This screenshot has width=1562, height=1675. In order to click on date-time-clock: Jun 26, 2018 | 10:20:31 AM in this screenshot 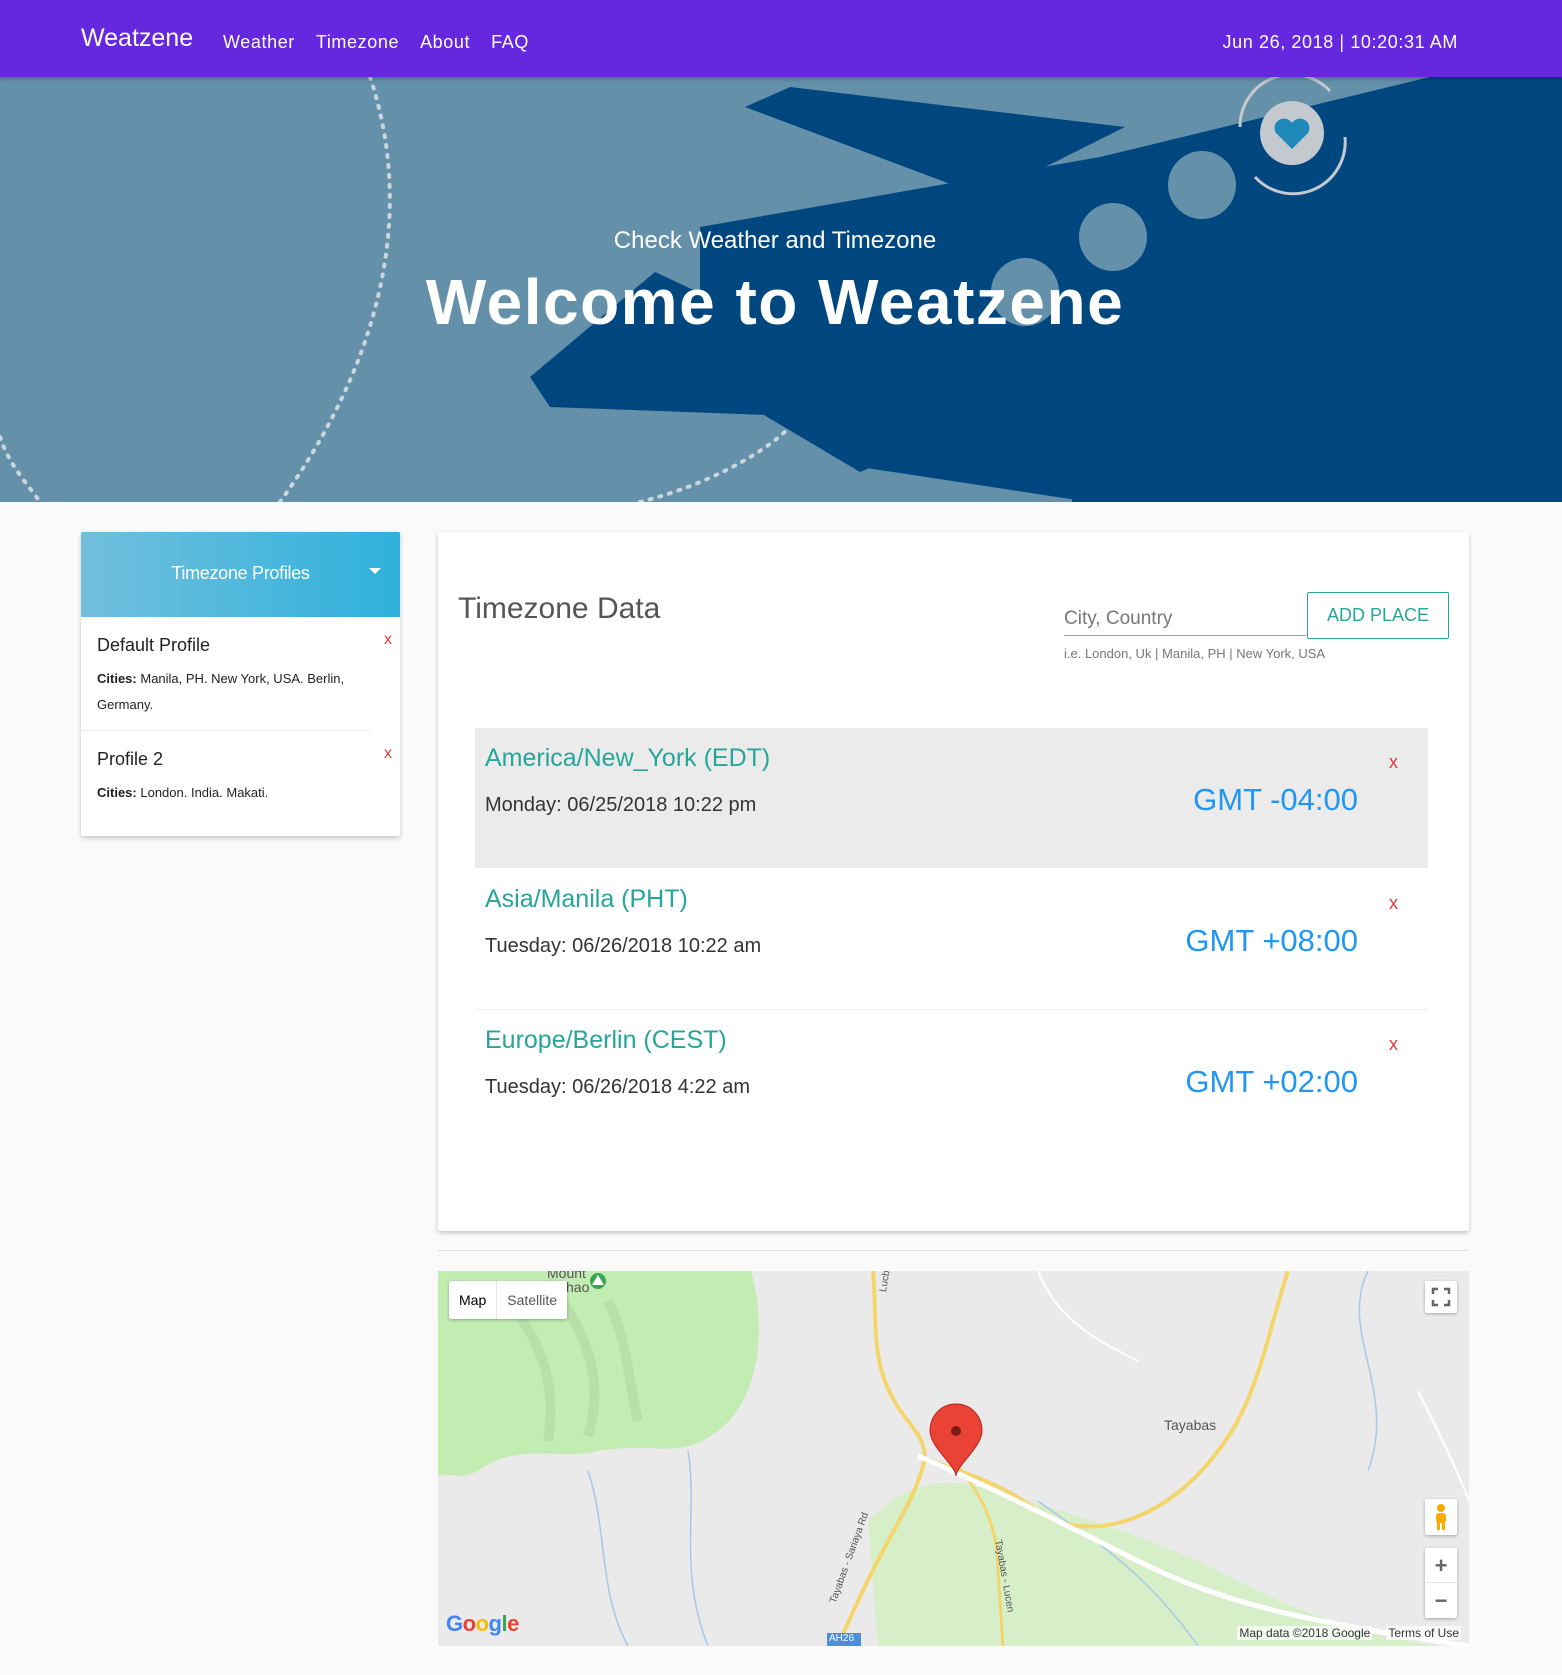, I will do `click(1340, 42)`.